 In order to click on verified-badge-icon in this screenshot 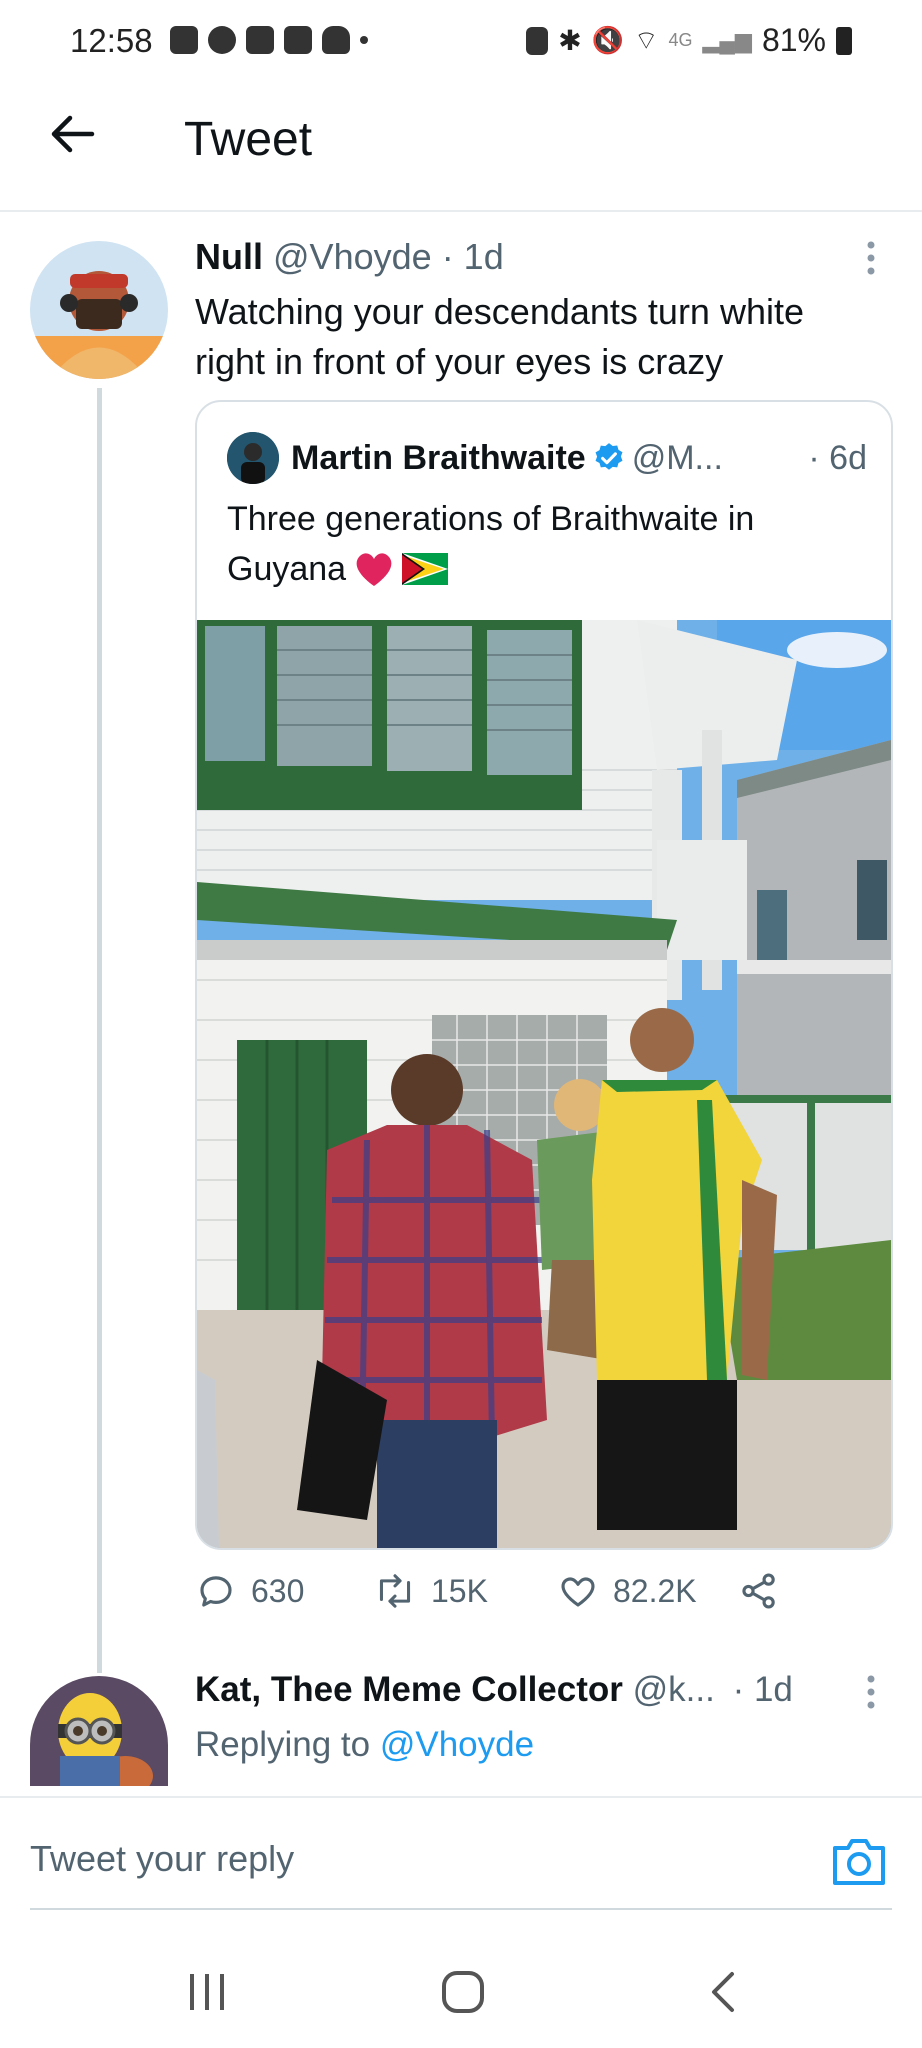, I will do `click(609, 456)`.